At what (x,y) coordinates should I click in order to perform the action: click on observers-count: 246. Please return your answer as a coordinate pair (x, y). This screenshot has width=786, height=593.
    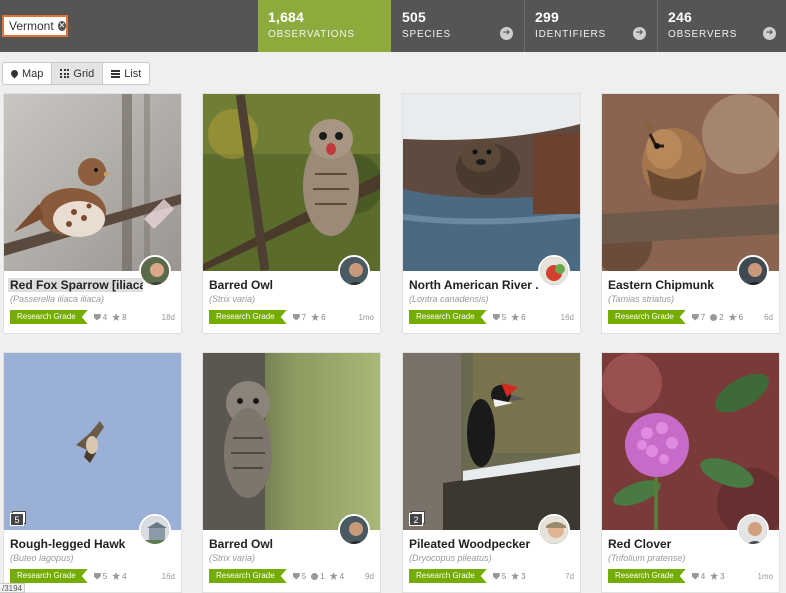
    Looking at the image, I should click on (680, 17).